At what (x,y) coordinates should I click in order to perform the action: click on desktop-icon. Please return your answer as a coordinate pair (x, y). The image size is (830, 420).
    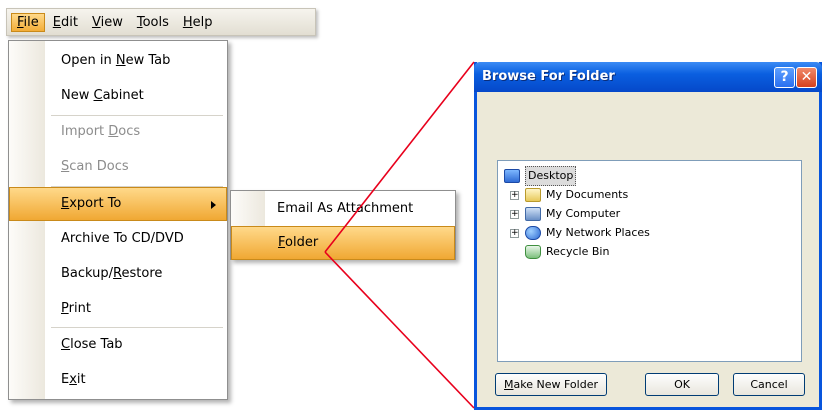
    Looking at the image, I should click on (512, 176).